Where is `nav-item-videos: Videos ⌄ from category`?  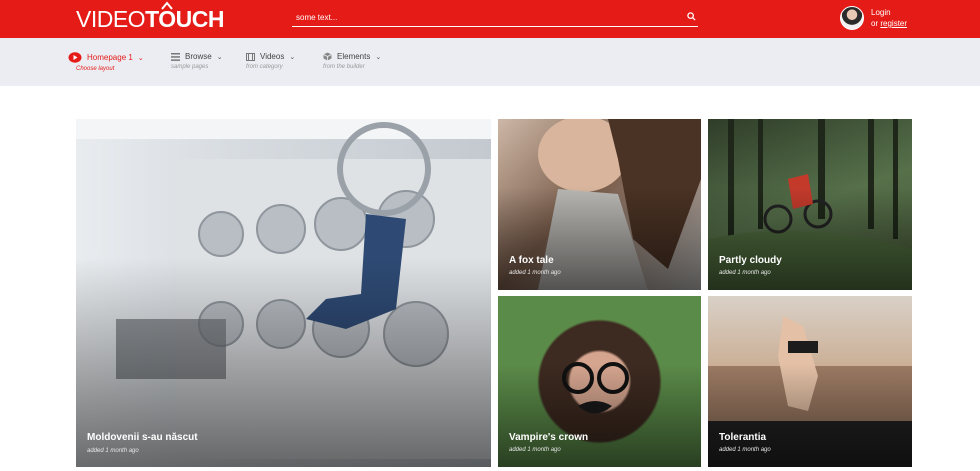
nav-item-videos: Videos ⌄ from category is located at coordinates (270, 67).